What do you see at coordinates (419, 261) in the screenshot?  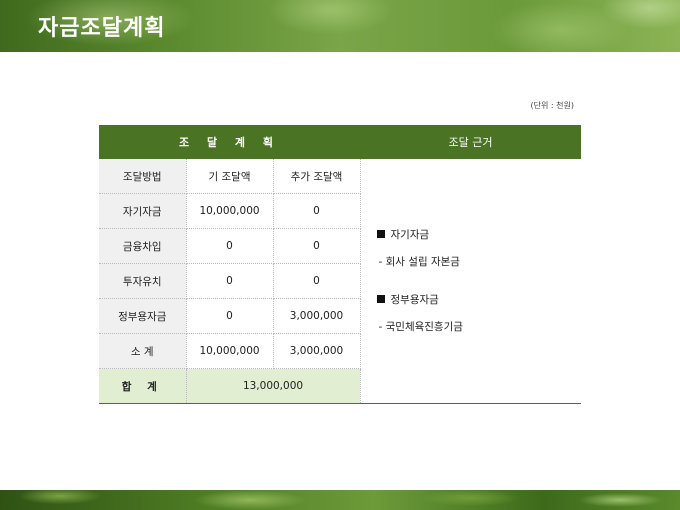 I see `basis-detail: - 회사 설립 자본금` at bounding box center [419, 261].